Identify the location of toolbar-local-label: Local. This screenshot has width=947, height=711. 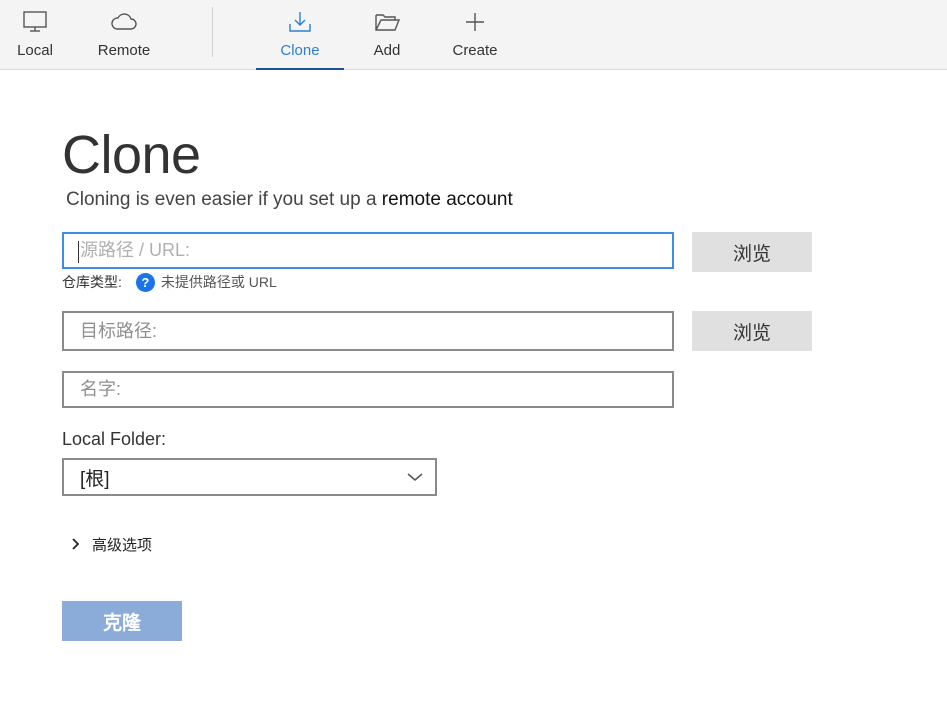
(35, 50).